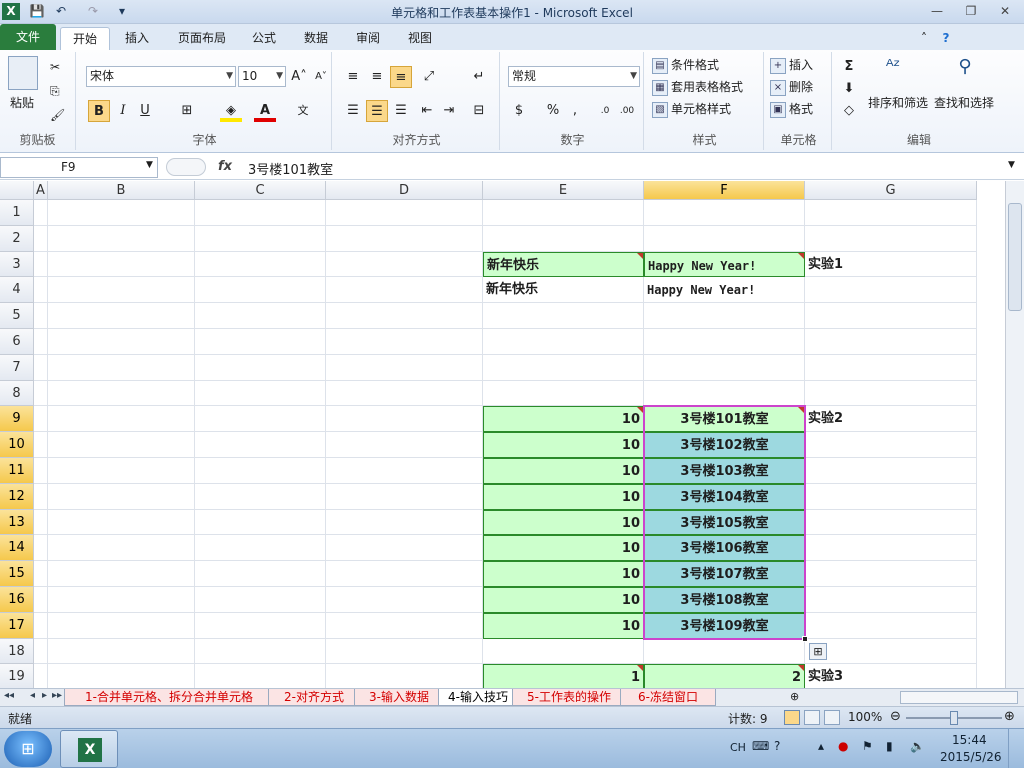  Describe the element at coordinates (791, 109) in the screenshot. I see `format-button: ▣ 格式` at that location.